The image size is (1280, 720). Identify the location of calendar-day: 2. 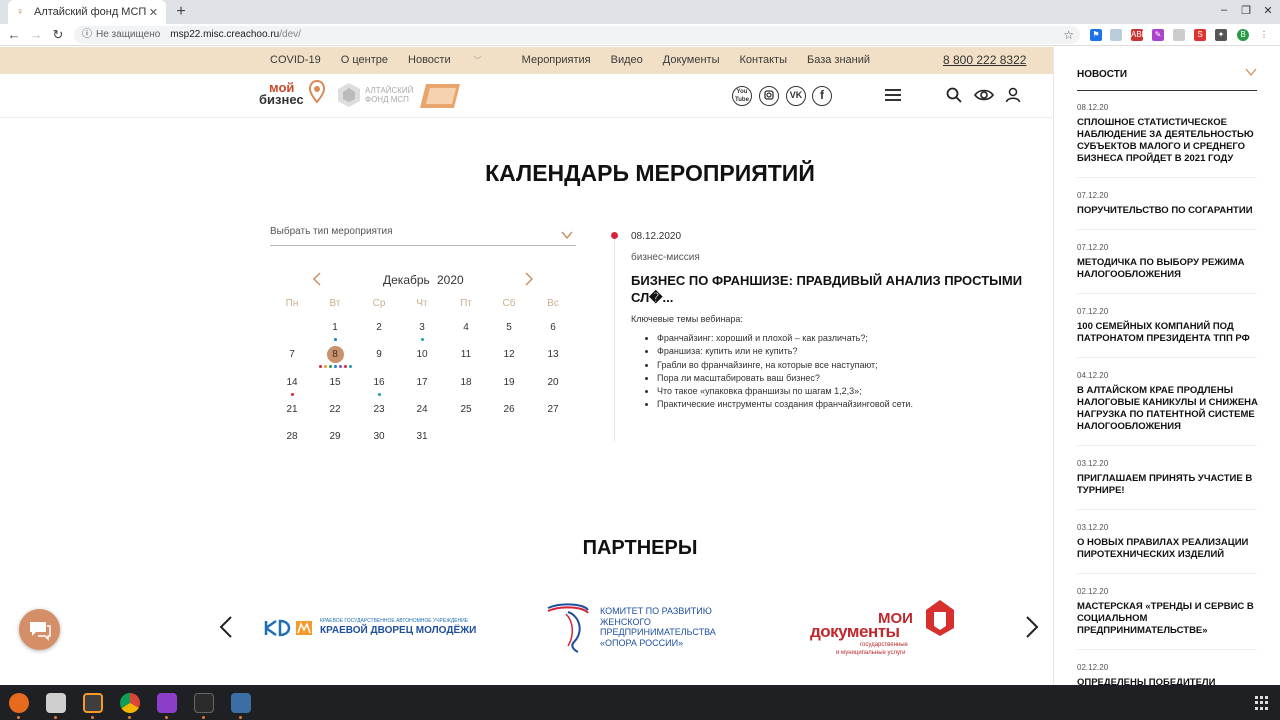
(379, 328).